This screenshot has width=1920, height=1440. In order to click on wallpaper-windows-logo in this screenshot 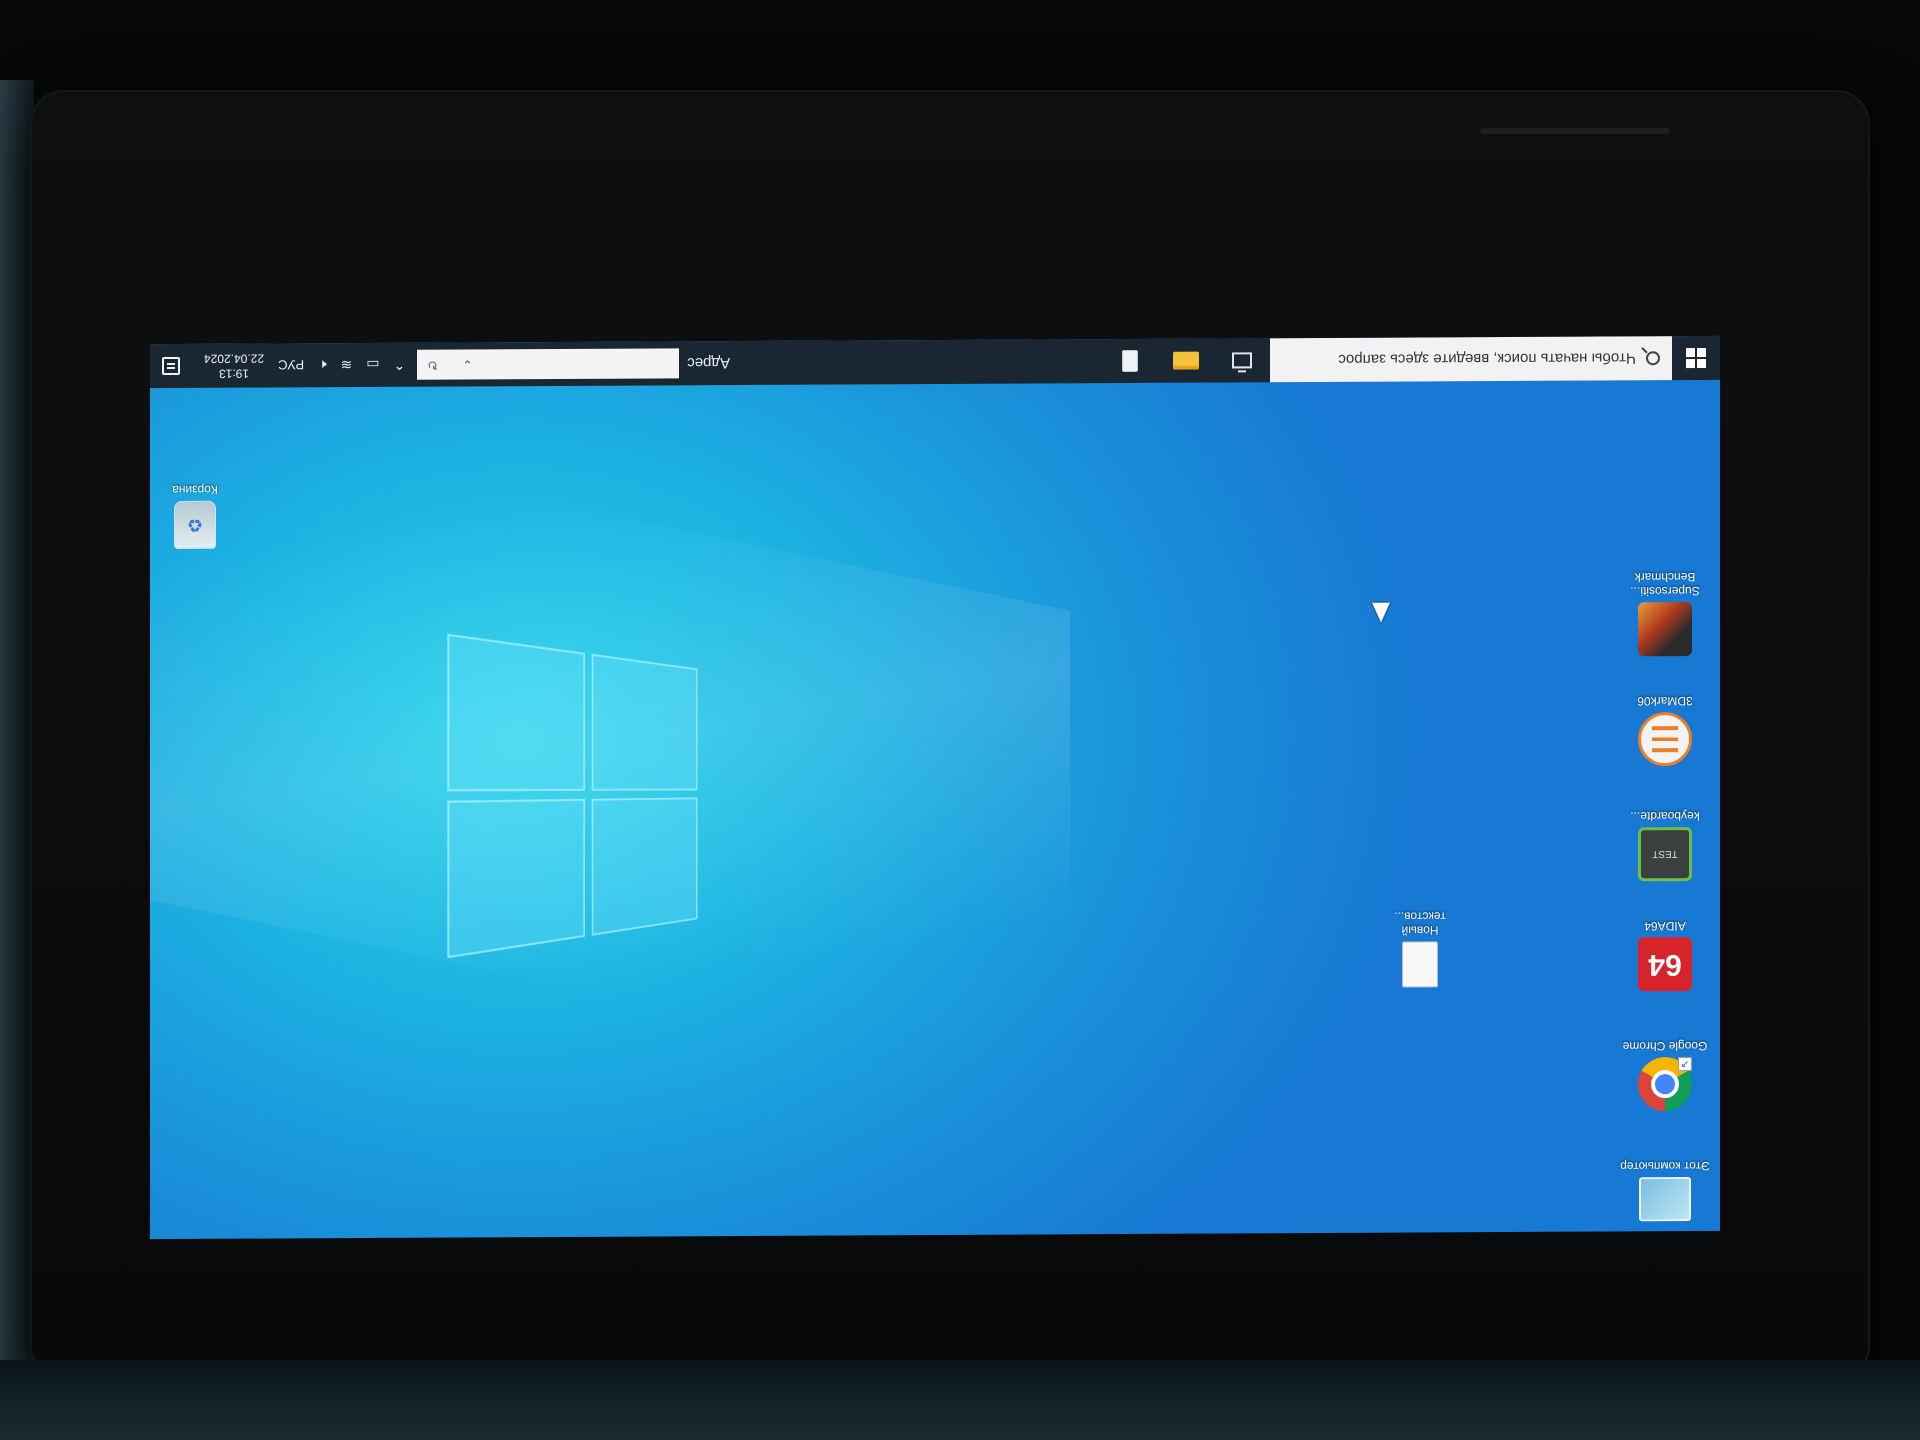, I will do `click(568, 792)`.